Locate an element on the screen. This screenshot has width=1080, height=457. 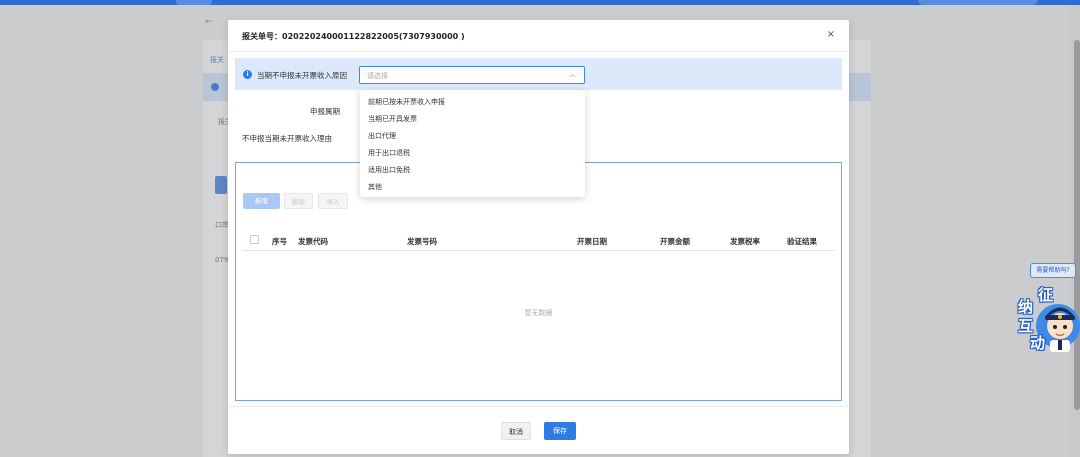
mascot-char: 征 is located at coordinates (1046, 295).